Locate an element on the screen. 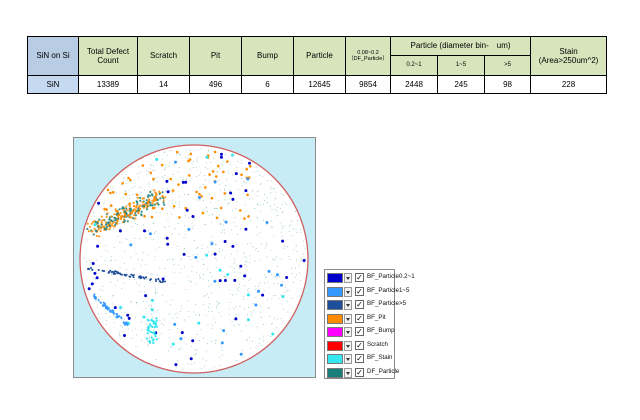  cell-scratch: 14 is located at coordinates (163, 84).